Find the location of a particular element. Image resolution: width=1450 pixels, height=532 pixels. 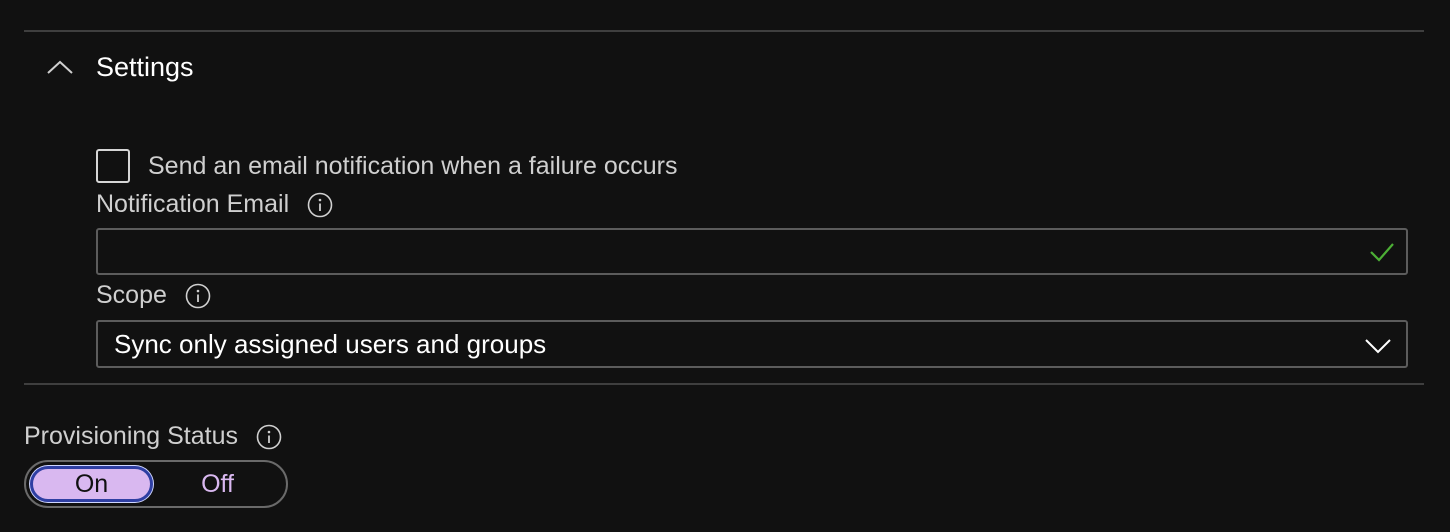

notification-email-input is located at coordinates (723, 251).